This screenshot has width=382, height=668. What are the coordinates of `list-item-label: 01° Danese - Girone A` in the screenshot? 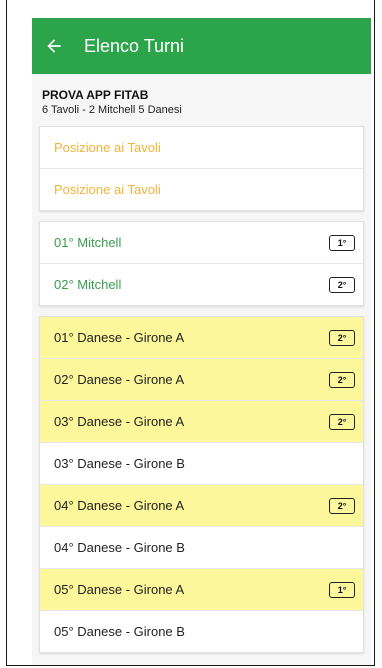 It's located at (119, 337).